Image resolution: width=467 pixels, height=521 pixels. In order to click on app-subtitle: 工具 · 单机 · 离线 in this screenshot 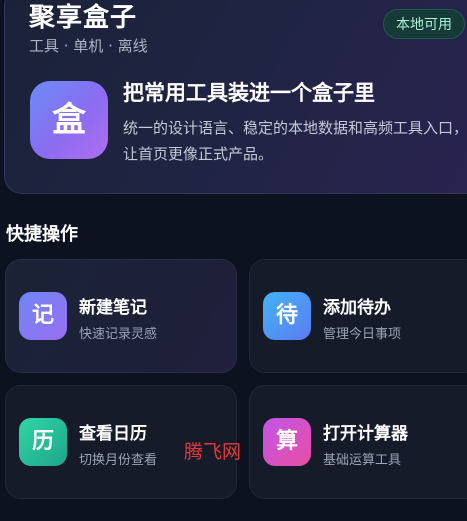, I will do `click(88, 46)`.